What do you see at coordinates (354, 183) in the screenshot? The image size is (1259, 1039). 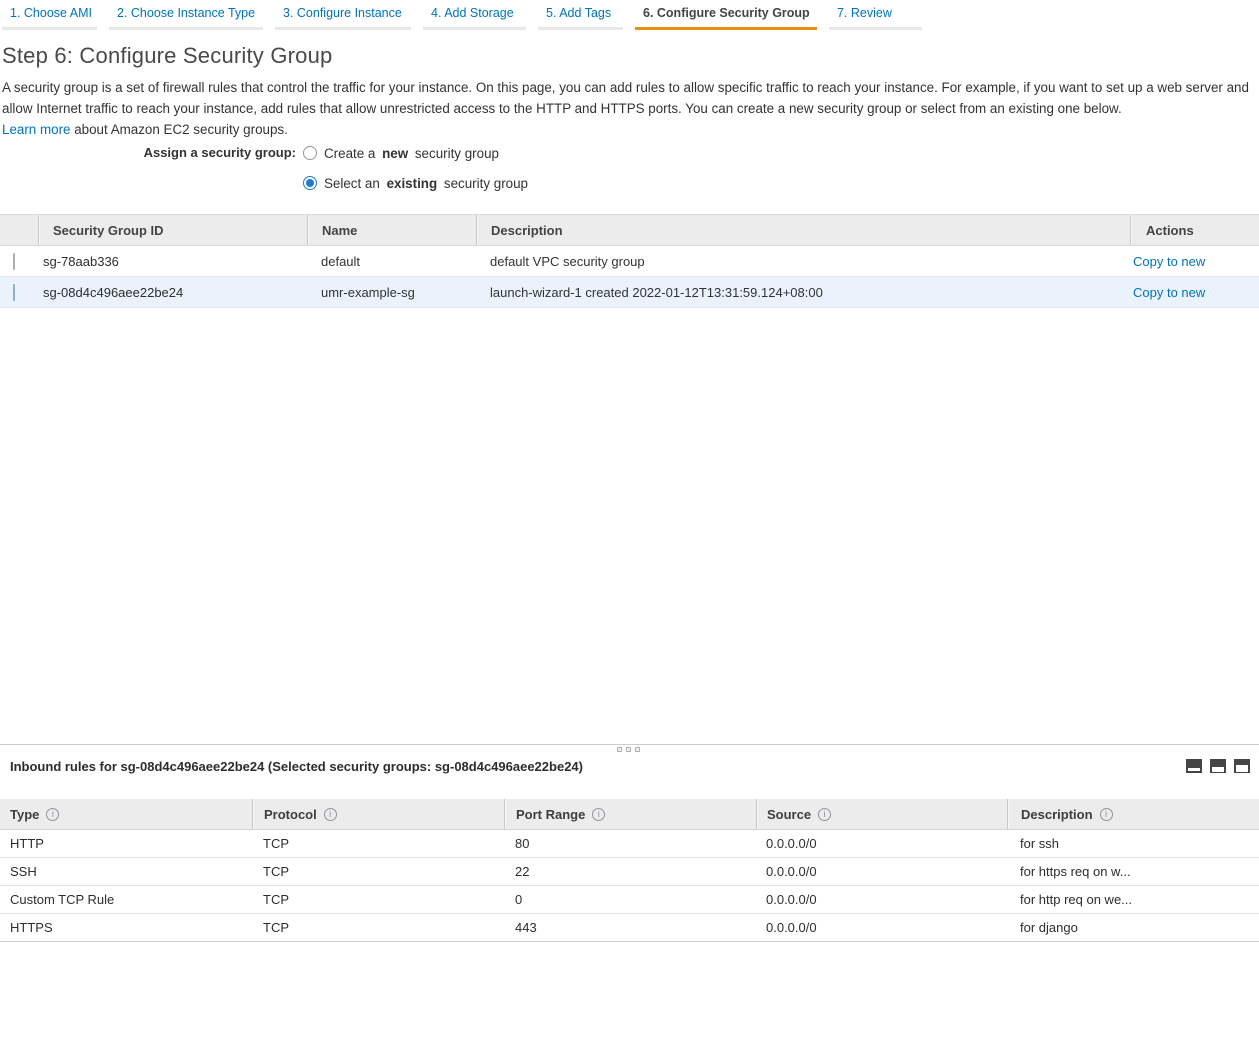 I see `option-text: Select an` at bounding box center [354, 183].